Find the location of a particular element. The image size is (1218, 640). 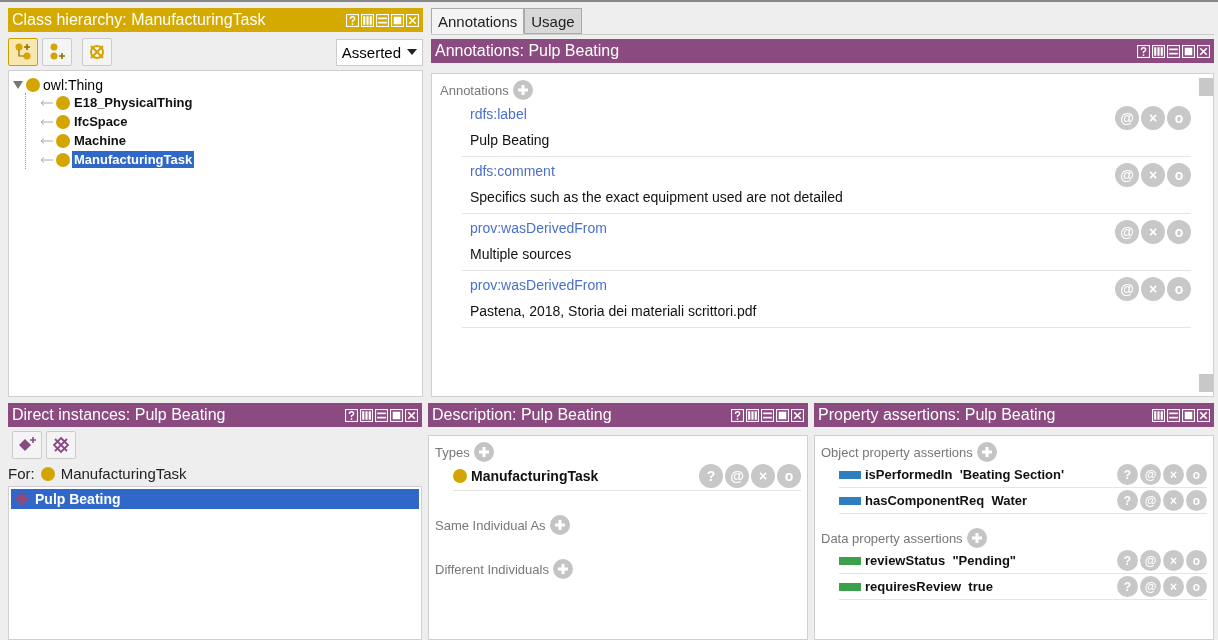

annotation-value: Pulp Beating is located at coordinates (510, 140).